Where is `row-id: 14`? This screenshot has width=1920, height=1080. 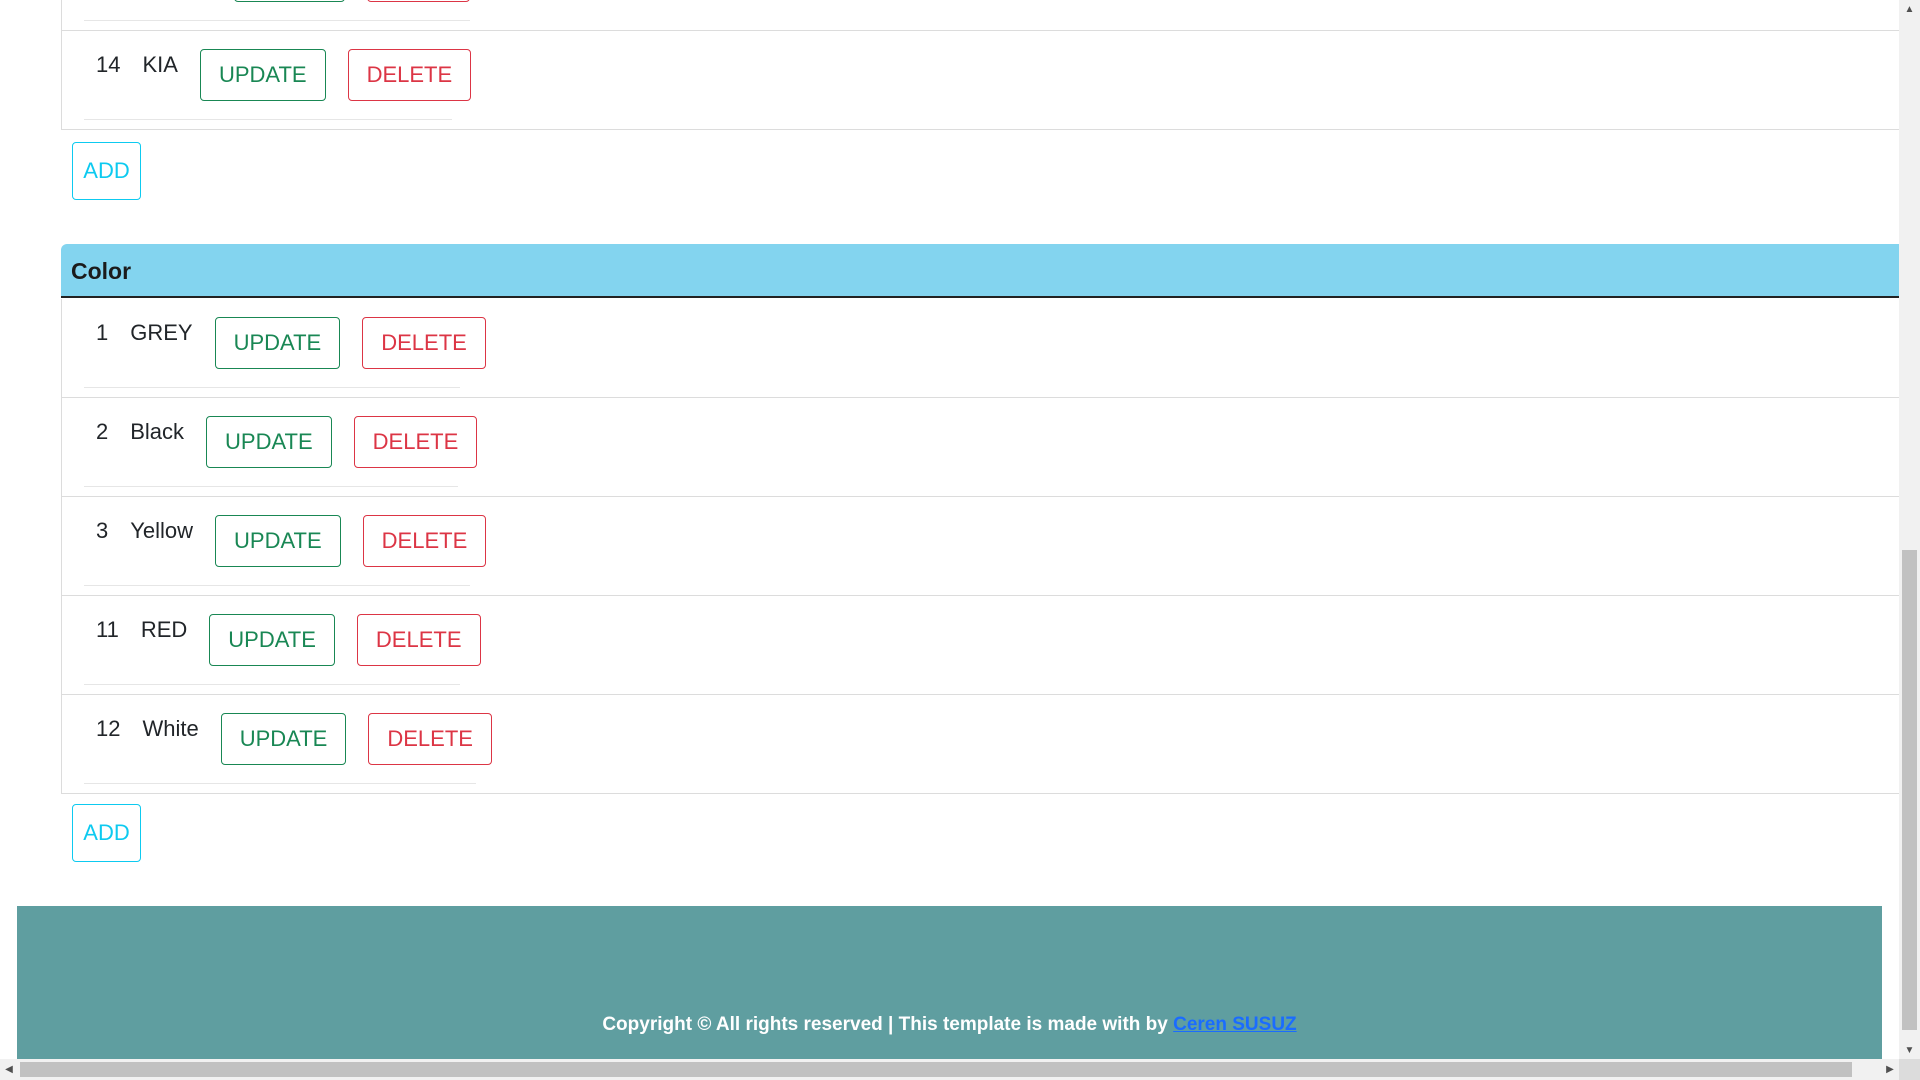 row-id: 14 is located at coordinates (108, 64).